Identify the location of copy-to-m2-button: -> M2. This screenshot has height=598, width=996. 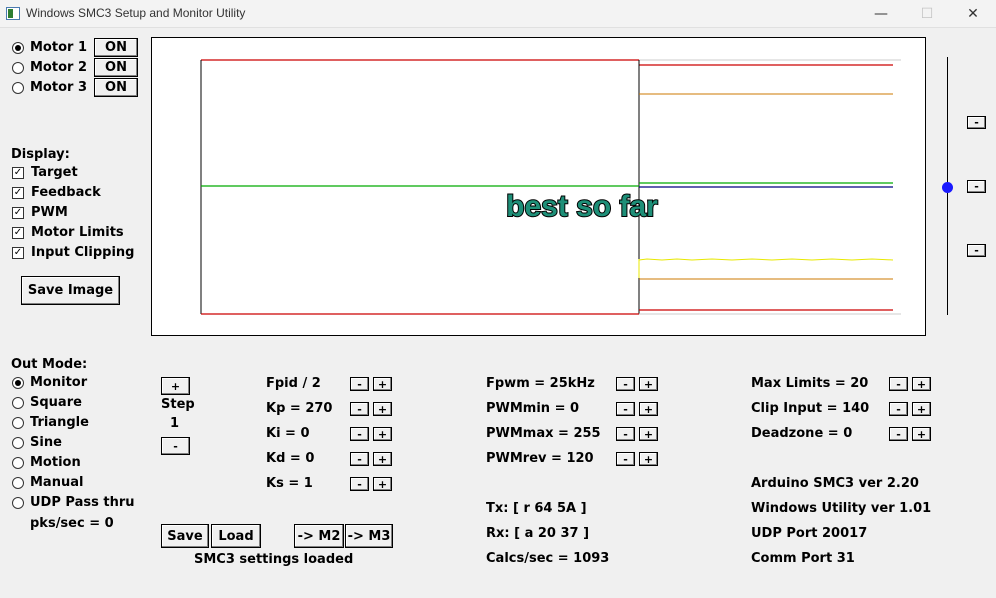
(319, 536).